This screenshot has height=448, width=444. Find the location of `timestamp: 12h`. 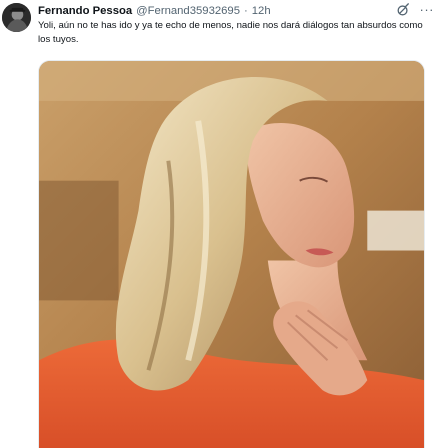

timestamp: 12h is located at coordinates (261, 11).